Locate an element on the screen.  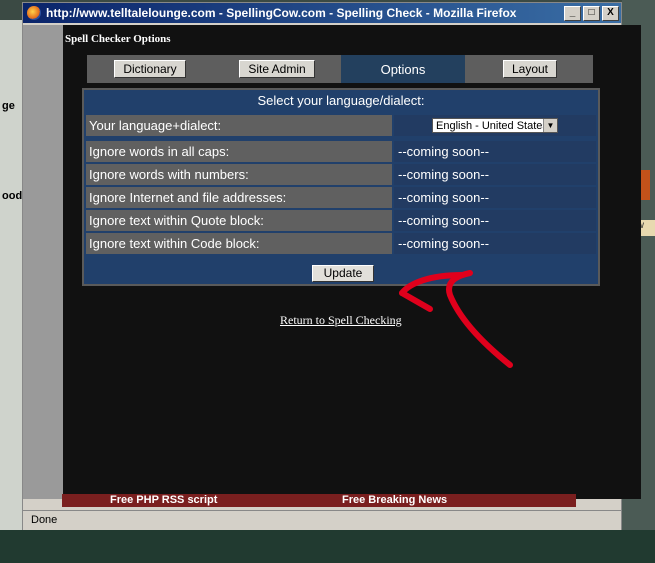
update-button: Update is located at coordinates (343, 273).